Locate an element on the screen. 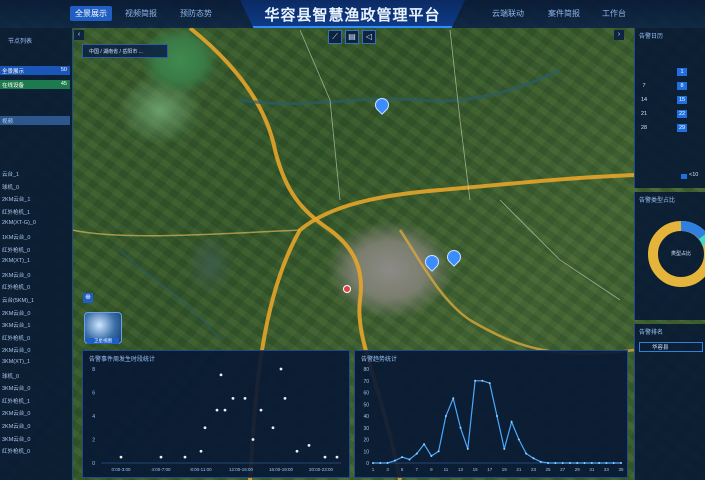 The image size is (705, 480). nav-tab-cases: 案件简报 is located at coordinates (564, 13).